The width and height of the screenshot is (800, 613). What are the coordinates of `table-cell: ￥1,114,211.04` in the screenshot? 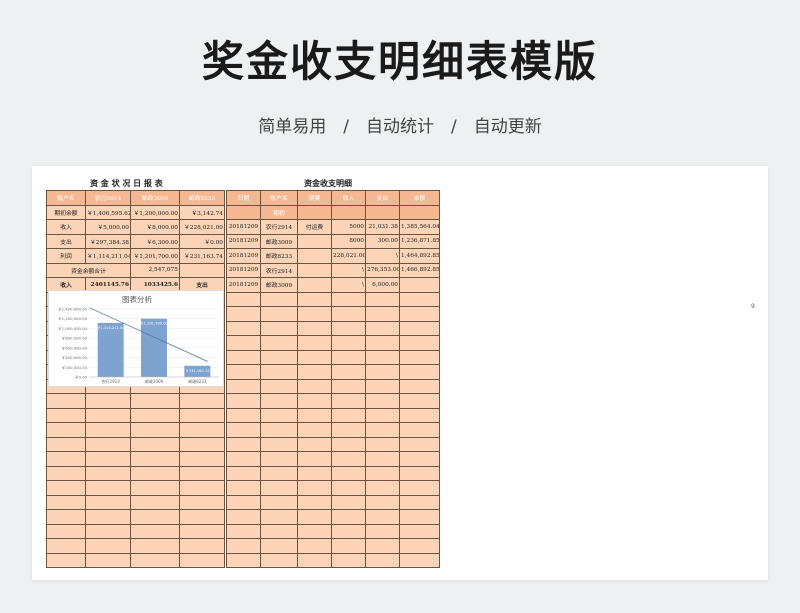 It's located at (108, 256).